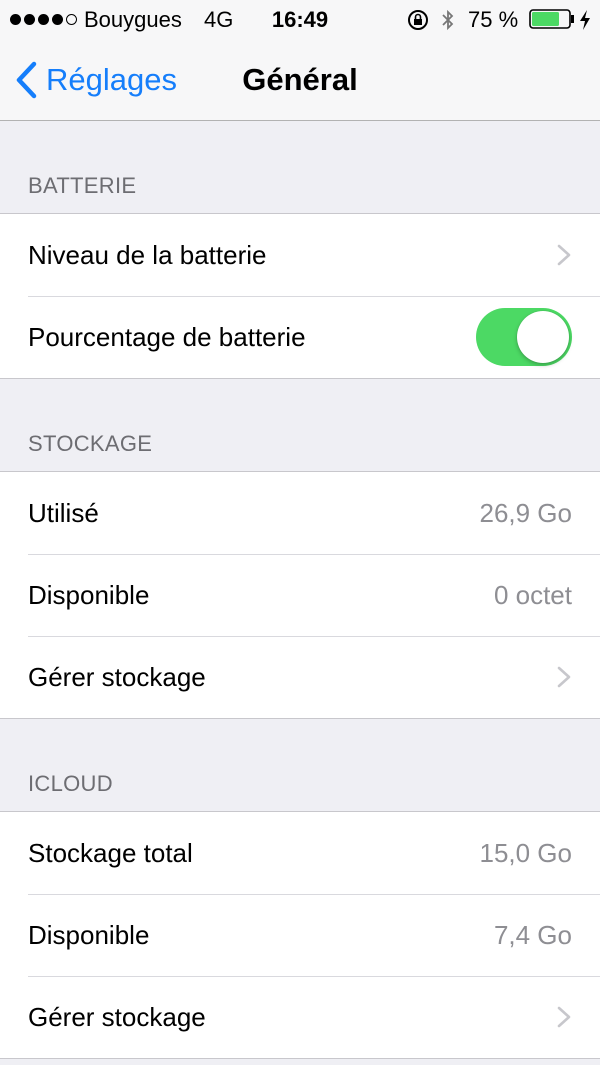  What do you see at coordinates (70, 783) in the screenshot?
I see `section-header-label: ICLOUD` at bounding box center [70, 783].